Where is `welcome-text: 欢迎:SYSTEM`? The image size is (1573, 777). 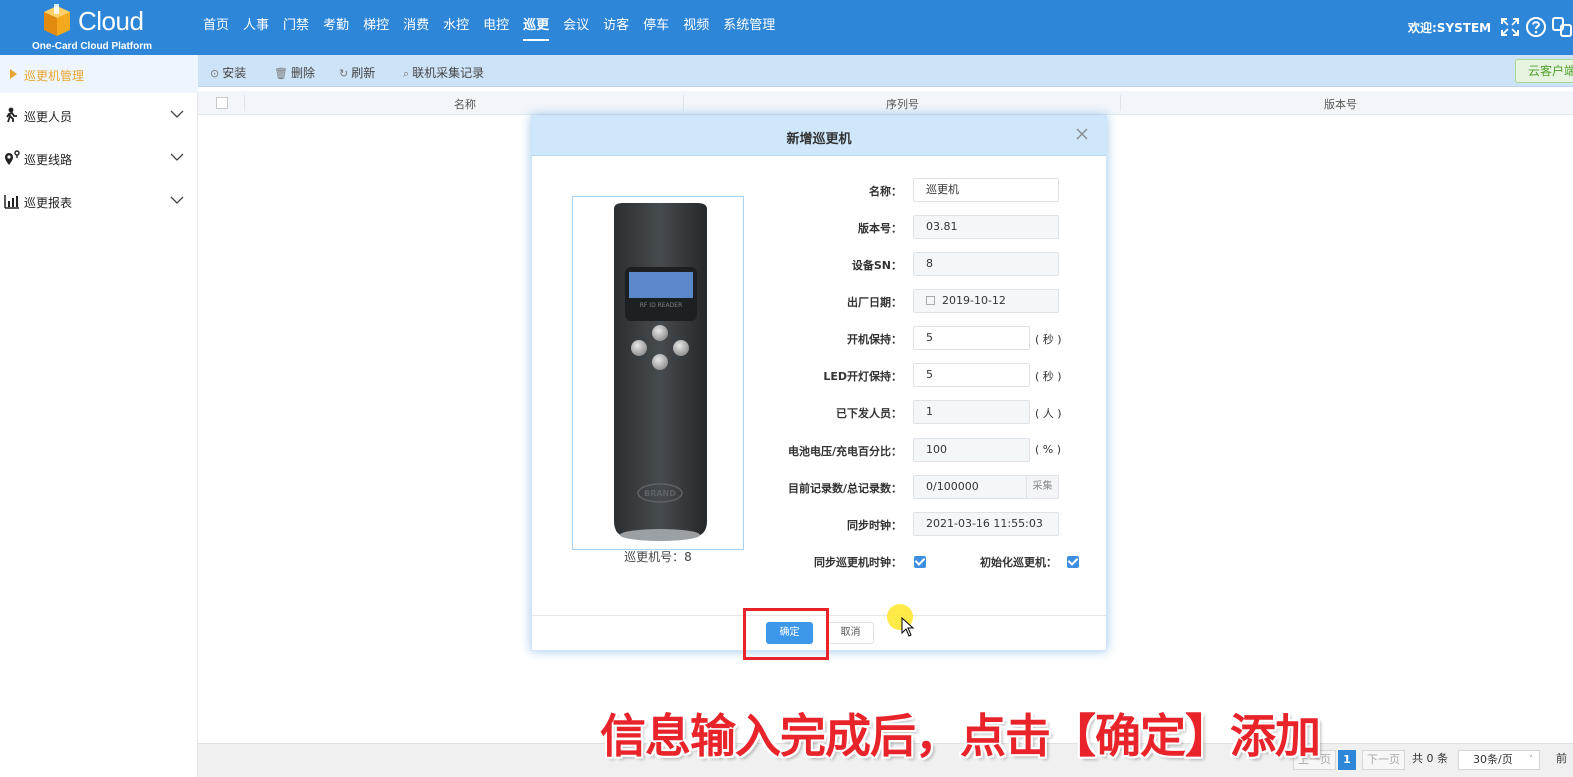
welcome-text: 欢迎:SYSTEM is located at coordinates (1450, 28).